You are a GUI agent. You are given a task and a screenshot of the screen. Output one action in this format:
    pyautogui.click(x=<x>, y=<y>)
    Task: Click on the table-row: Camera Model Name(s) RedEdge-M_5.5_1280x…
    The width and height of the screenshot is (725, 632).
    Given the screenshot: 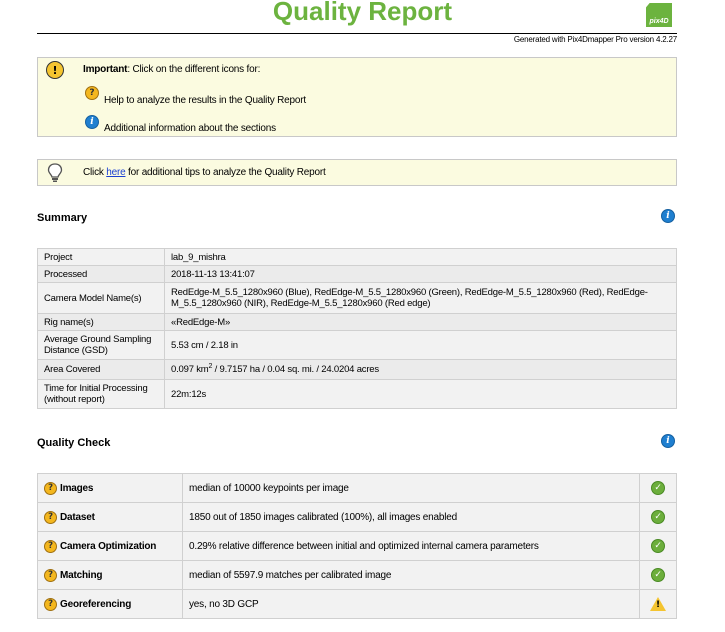 What is the action you would take?
    pyautogui.click(x=357, y=298)
    